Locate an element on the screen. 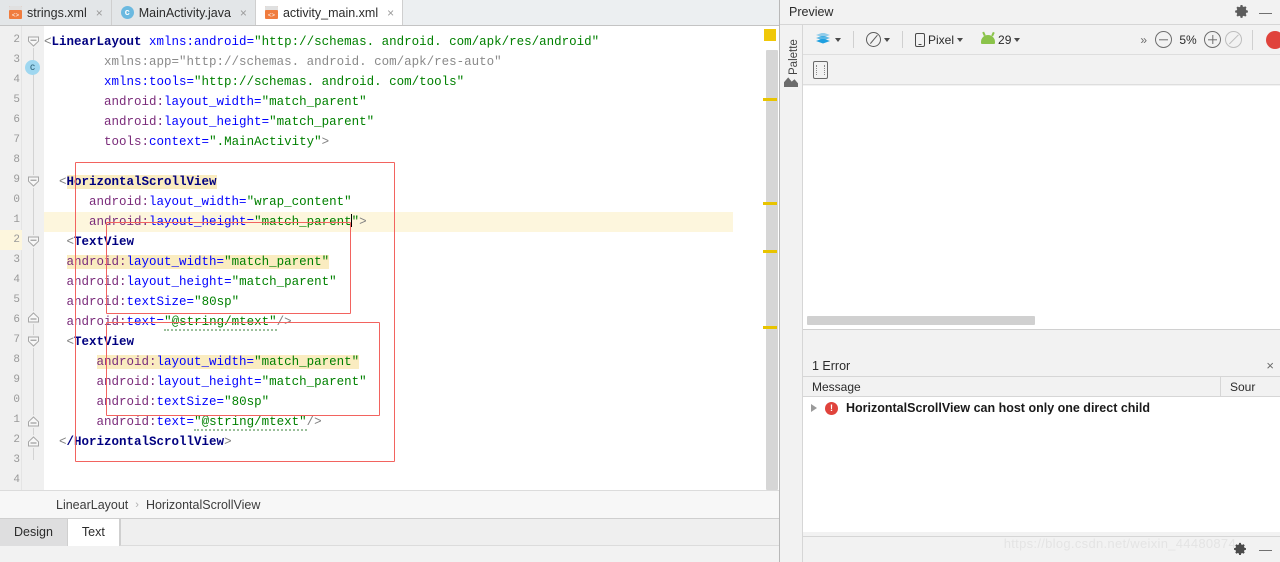 This screenshot has width=1280, height=562. palette-rail: Palette is located at coordinates (791, 293).